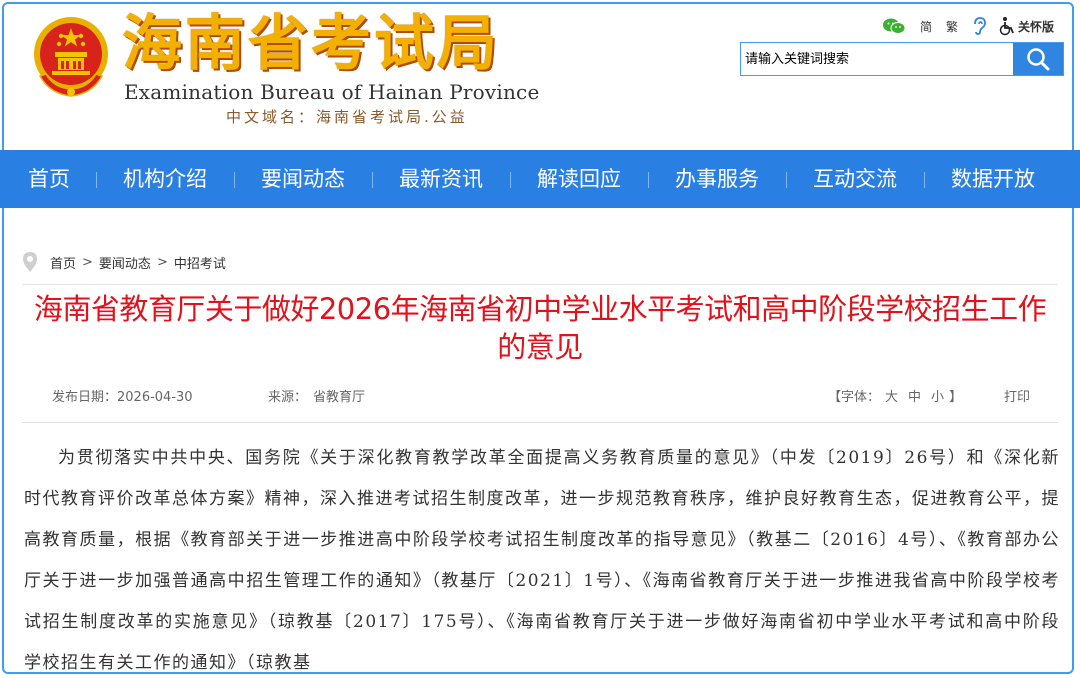  I want to click on breadcrumb-divider, so click(540, 284).